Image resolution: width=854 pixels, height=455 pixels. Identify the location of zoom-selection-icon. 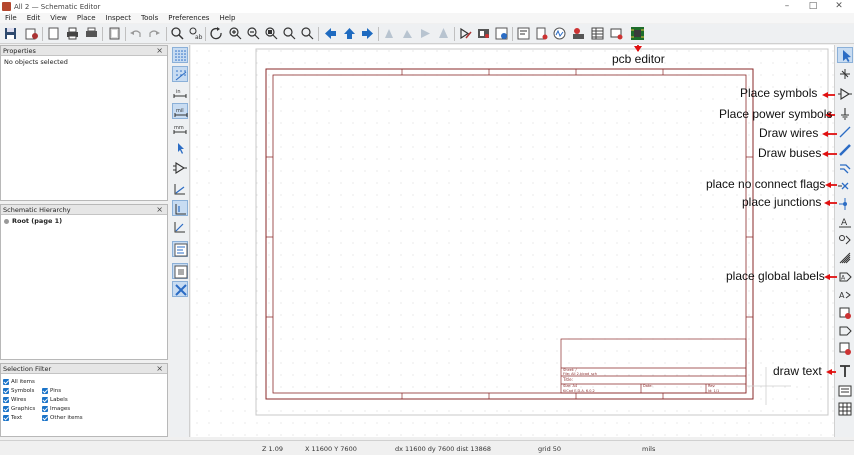
(307, 33).